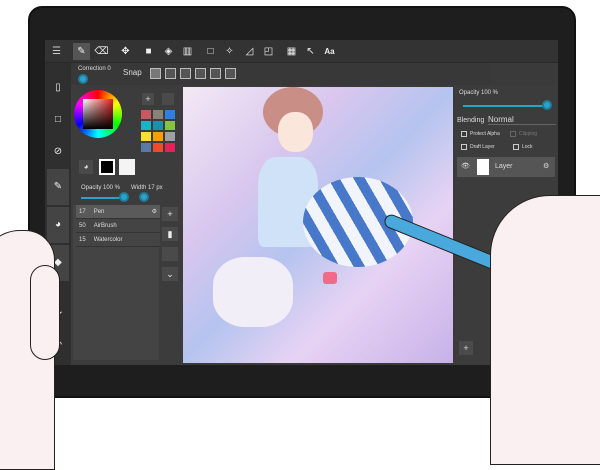 This screenshot has width=600, height=470. What do you see at coordinates (105, 226) in the screenshot?
I see `brush-name: AirBrush` at bounding box center [105, 226].